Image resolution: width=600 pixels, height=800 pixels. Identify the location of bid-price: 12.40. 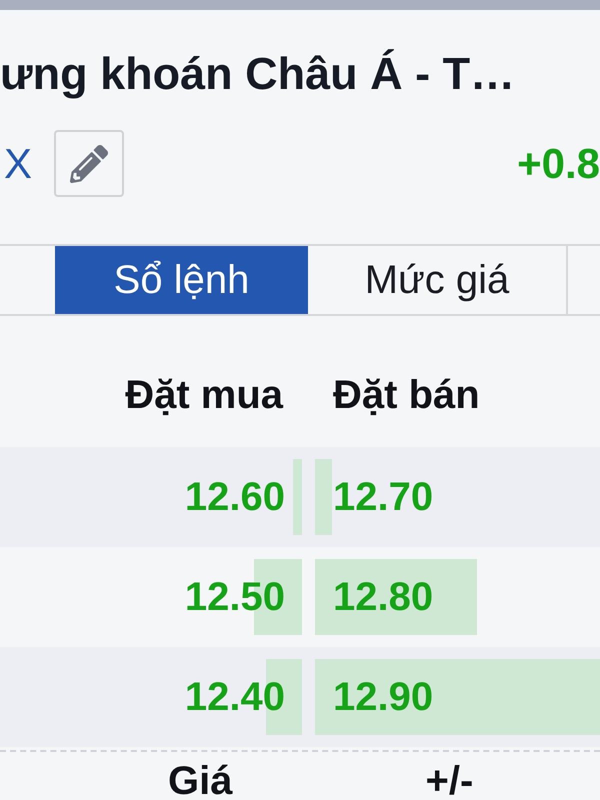
(234, 697).